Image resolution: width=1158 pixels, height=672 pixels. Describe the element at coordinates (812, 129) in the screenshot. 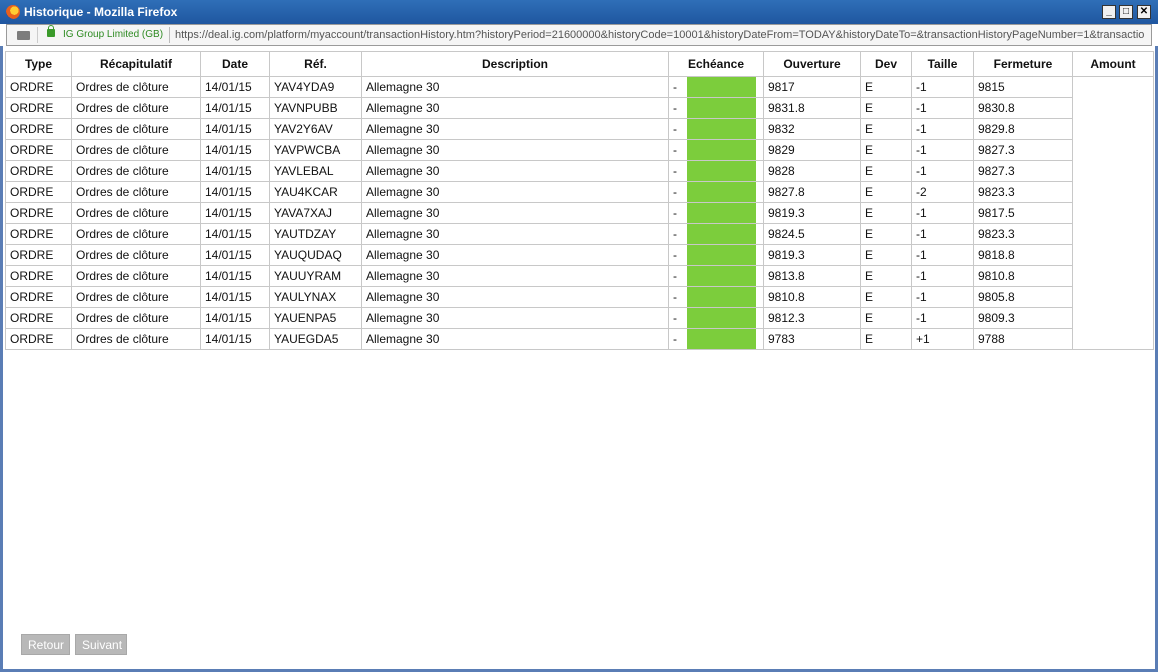

I see `cell-ouverture: 9832` at that location.